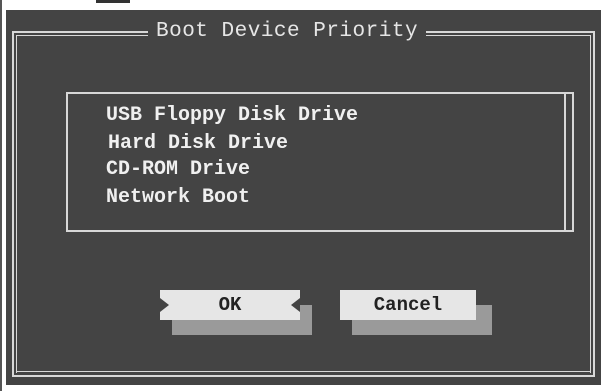 Image resolution: width=602 pixels, height=391 pixels. What do you see at coordinates (232, 116) in the screenshot?
I see `boot-item-usb-floppy: USB Floppy Disk Drive` at bounding box center [232, 116].